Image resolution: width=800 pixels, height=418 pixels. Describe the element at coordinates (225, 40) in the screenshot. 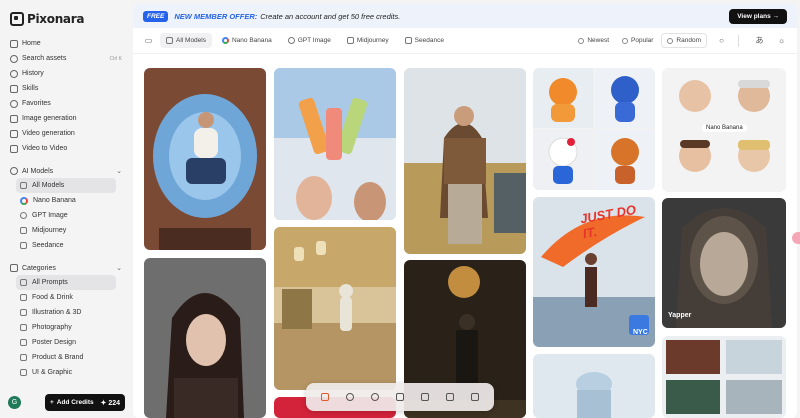

I see `google-icon` at that location.